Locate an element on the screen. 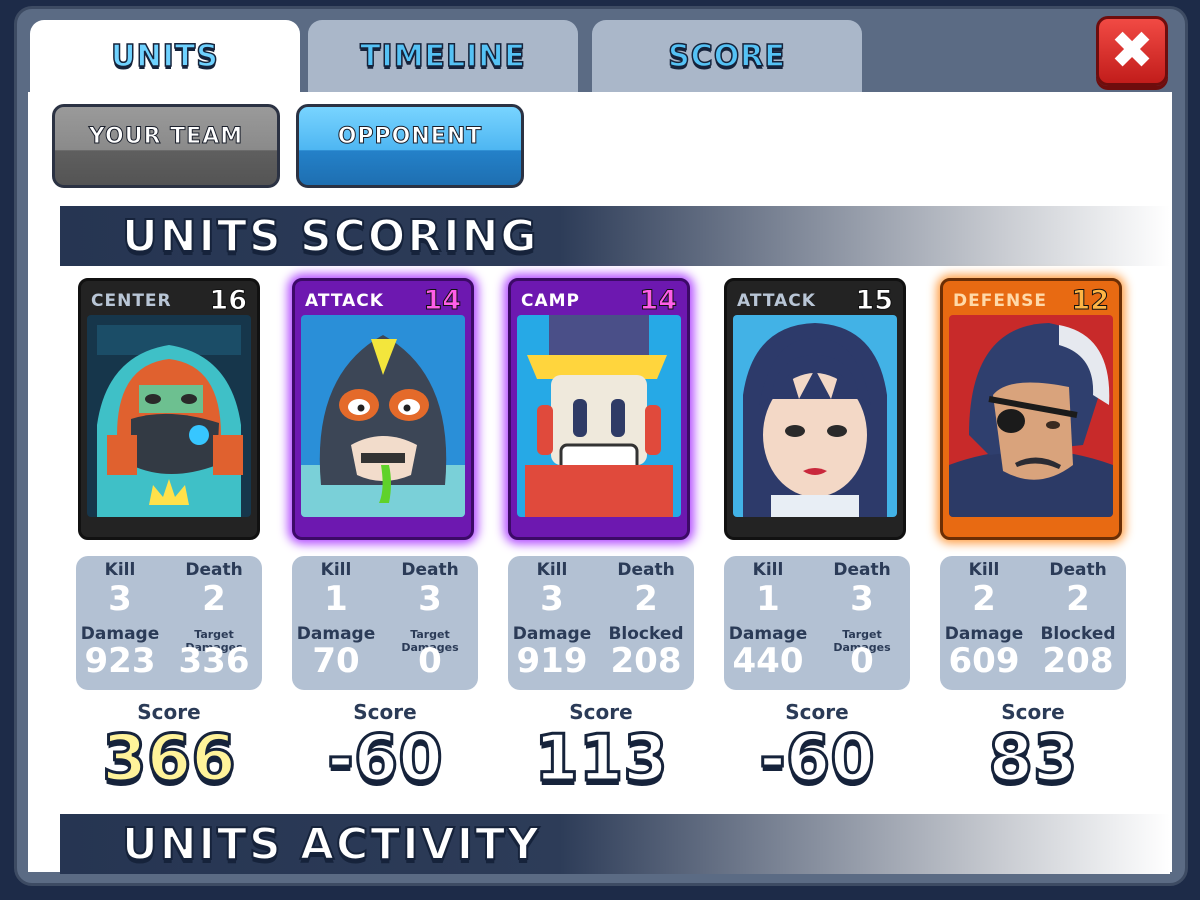  unit-card-5: DEFENSE 12 is located at coordinates (1031, 409).